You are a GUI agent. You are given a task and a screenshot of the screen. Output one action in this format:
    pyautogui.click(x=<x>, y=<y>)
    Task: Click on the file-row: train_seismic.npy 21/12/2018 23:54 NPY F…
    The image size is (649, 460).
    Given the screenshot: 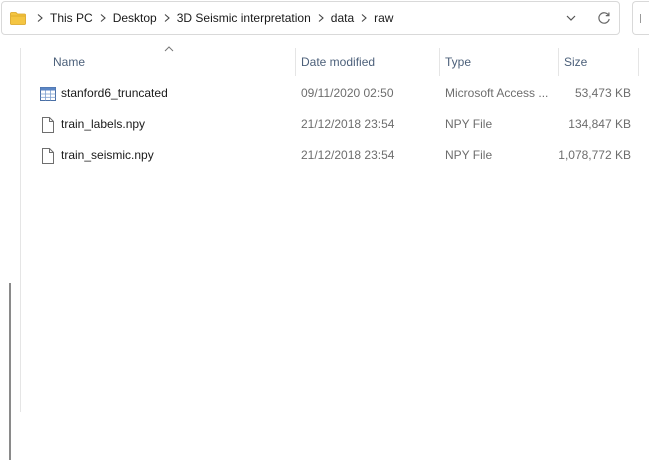 What is the action you would take?
    pyautogui.click(x=335, y=155)
    